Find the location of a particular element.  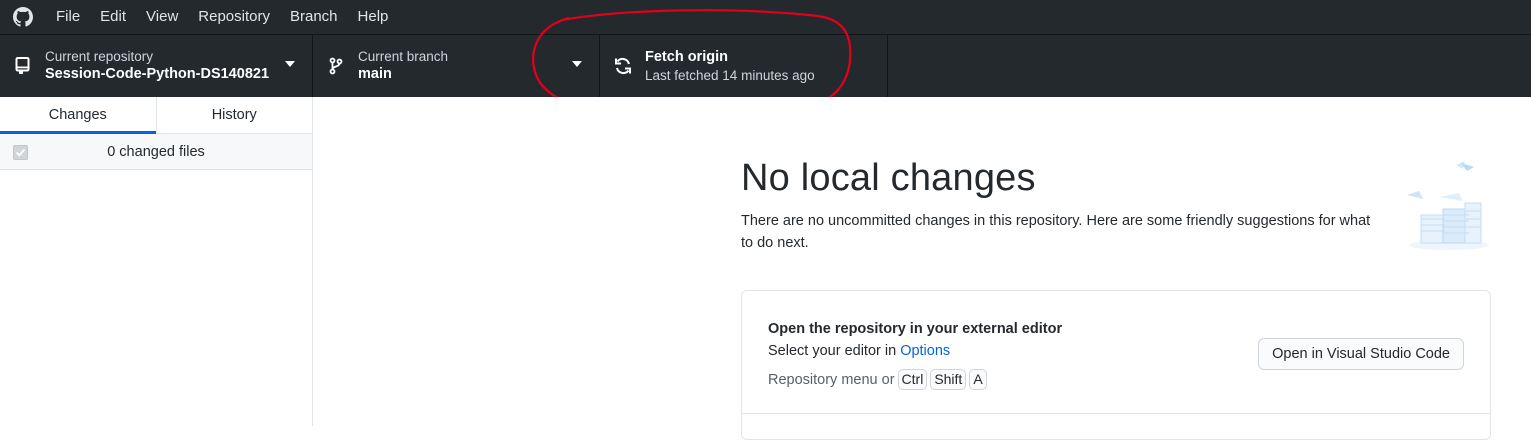

menu-view: View is located at coordinates (162, 17).